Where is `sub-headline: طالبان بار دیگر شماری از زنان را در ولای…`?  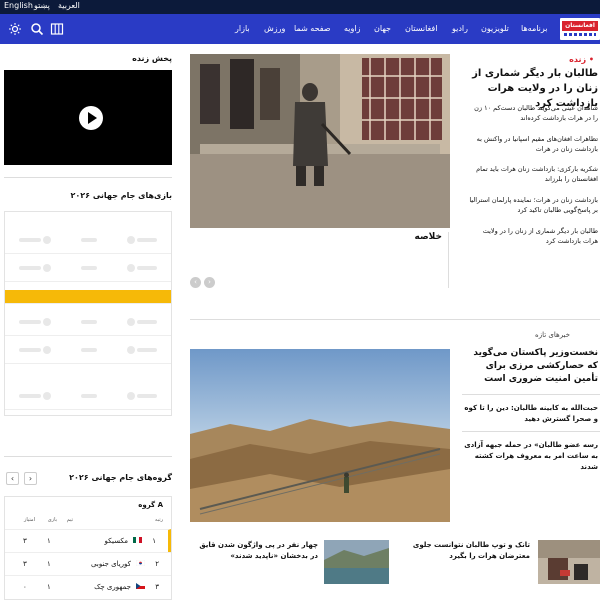 sub-headline: طالبان بار دیگر شماری از زنان را در ولای… is located at coordinates (533, 236).